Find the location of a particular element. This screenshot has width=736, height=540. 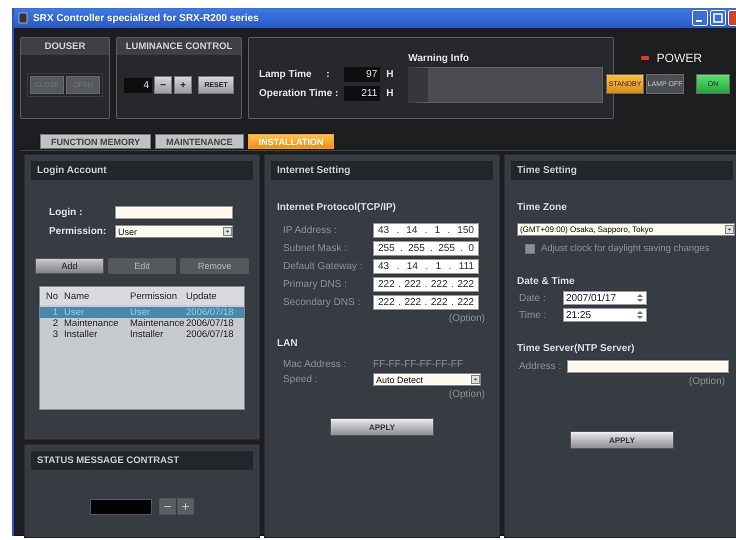

column-header: Permission is located at coordinates (154, 296).